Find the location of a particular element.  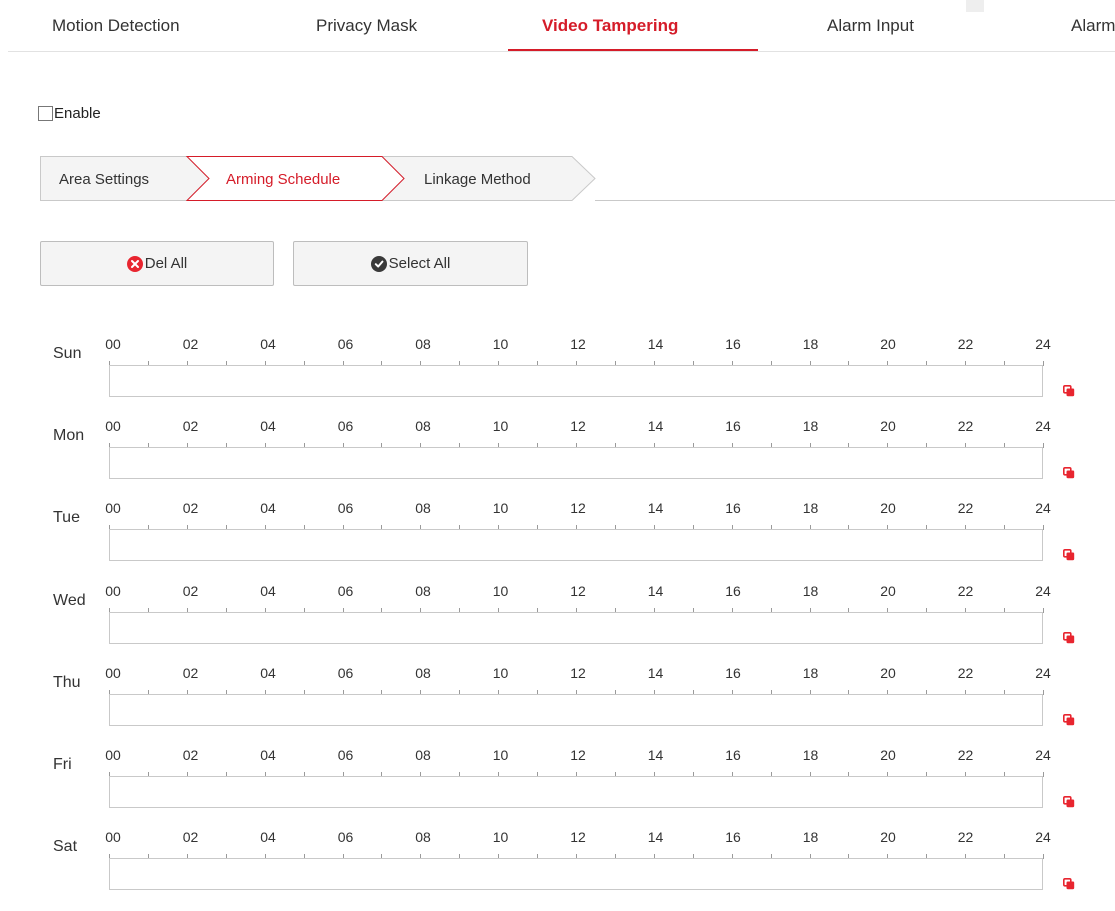

schedule-row-thu: Thu 00 02 04 06 08 10 12 14 16 18 20 22 24 is located at coordinates (557, 706).